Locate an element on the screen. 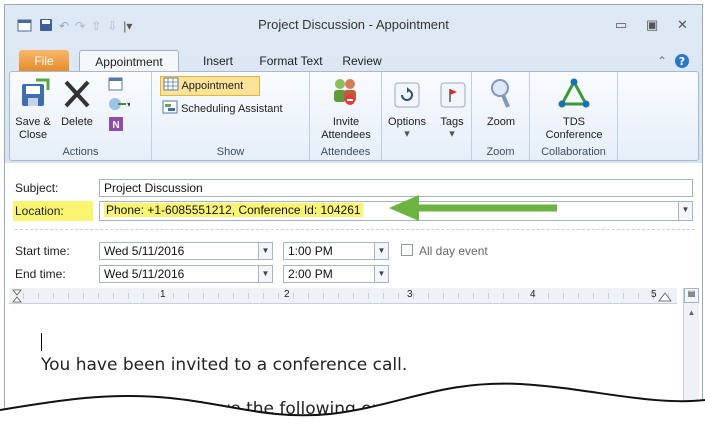  end-date-dropdown-icon: ▼ is located at coordinates (265, 274).